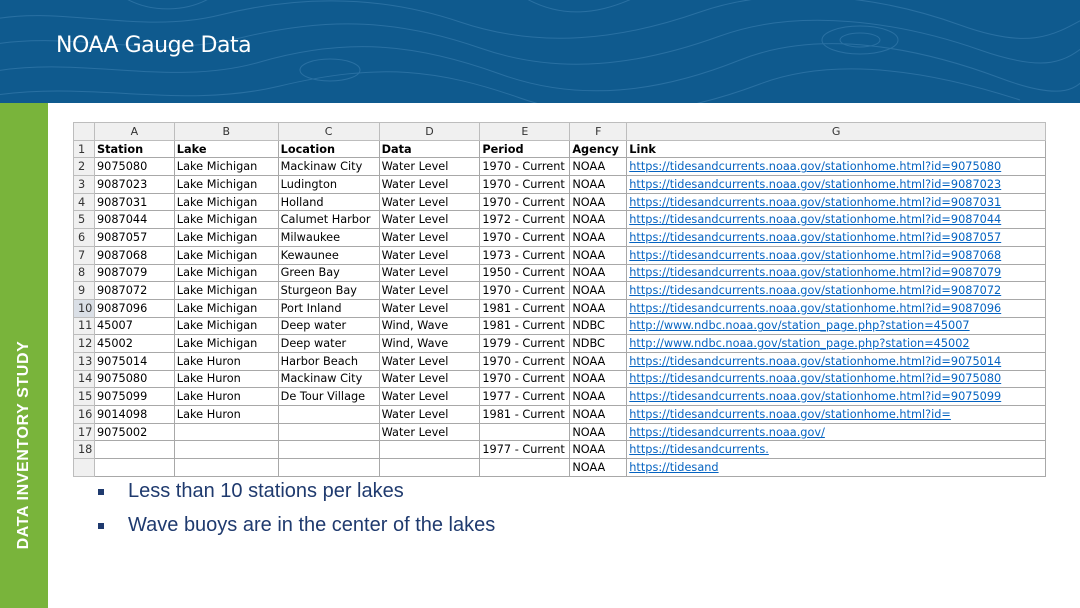  Describe the element at coordinates (84, 343) in the screenshot. I see `row-number-header: 12` at that location.